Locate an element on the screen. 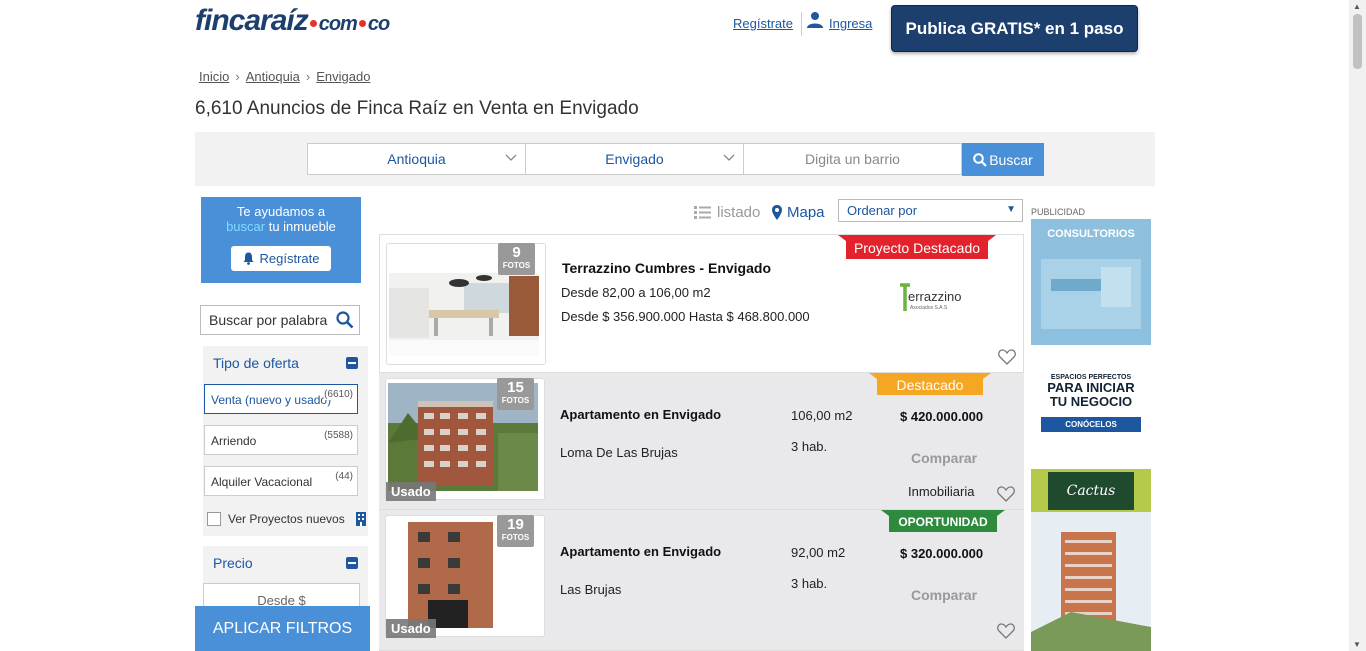 This screenshot has height=651, width=1366. publish-button: Publica GRATIS* en 1 paso is located at coordinates (1014, 28).